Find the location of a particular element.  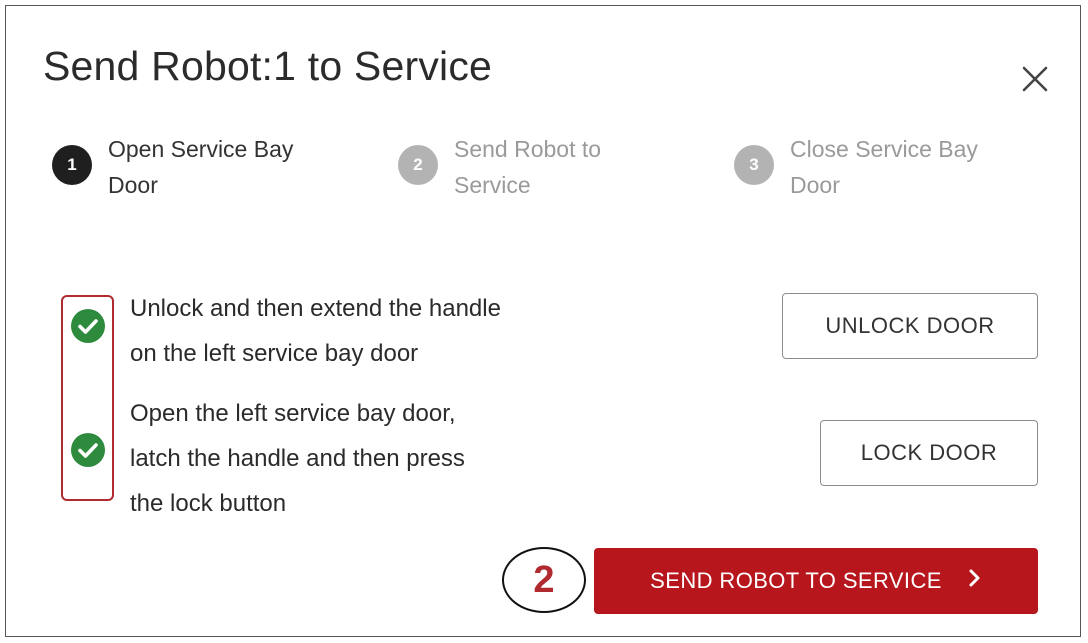

task-line: Unlock and then extend the handle is located at coordinates (315, 308).